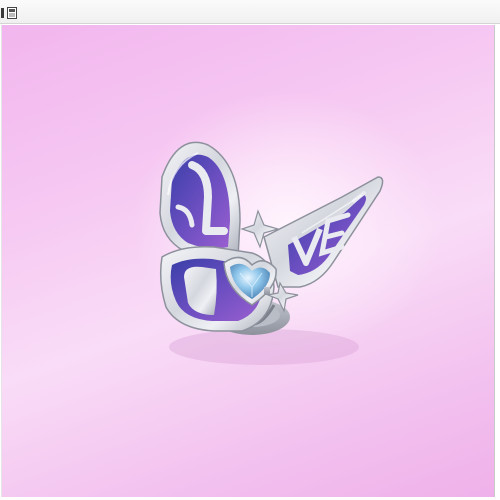  What do you see at coordinates (497, 261) in the screenshot?
I see `window-edge` at bounding box center [497, 261].